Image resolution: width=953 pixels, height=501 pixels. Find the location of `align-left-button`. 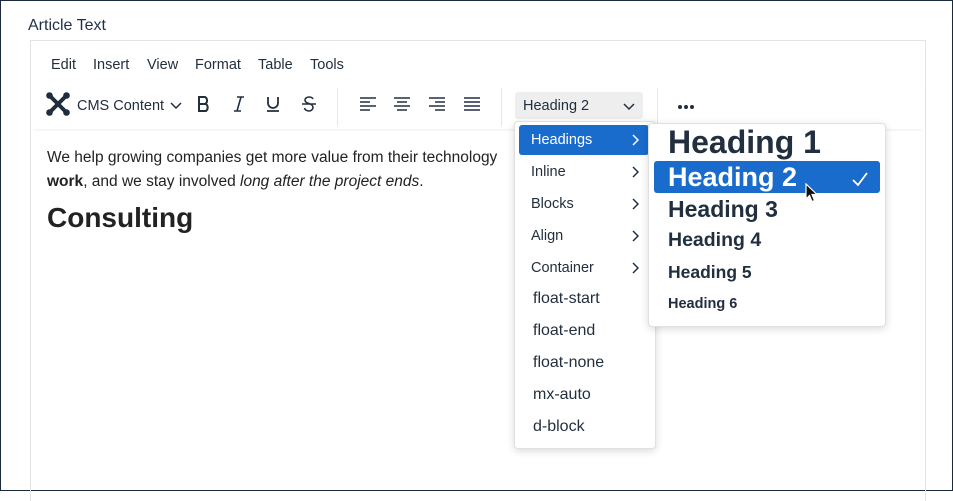

align-left-button is located at coordinates (368, 106).